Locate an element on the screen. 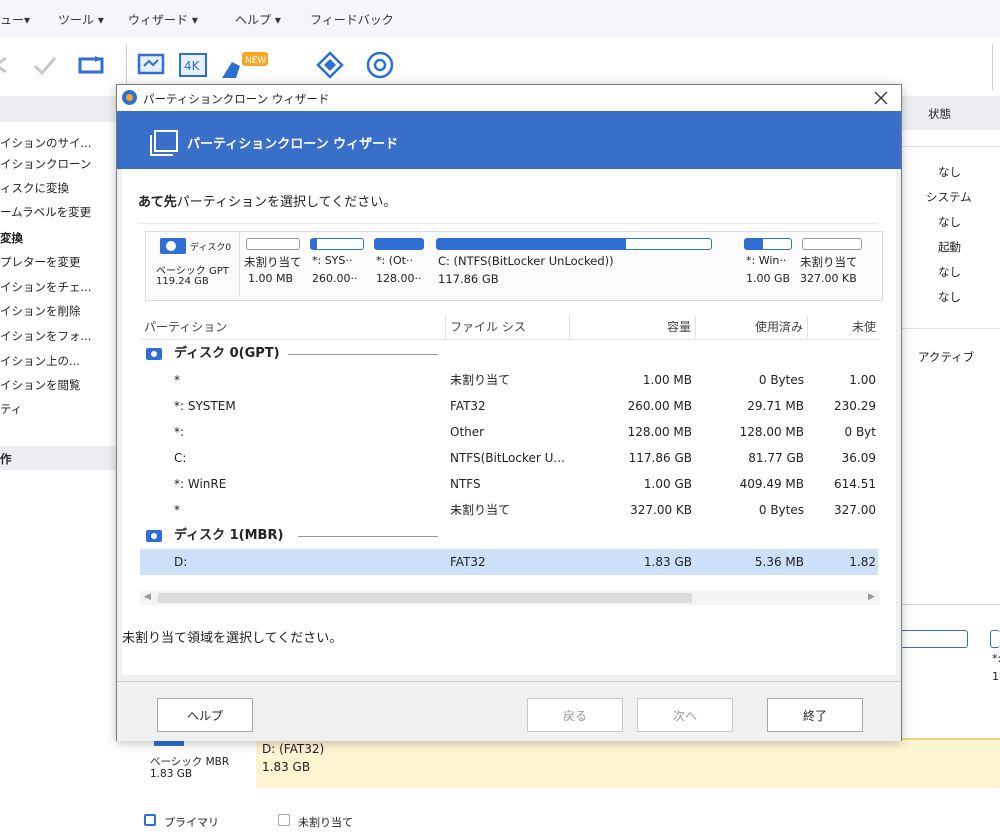  menu-item-wizard: ウィザード ▾ is located at coordinates (163, 19).